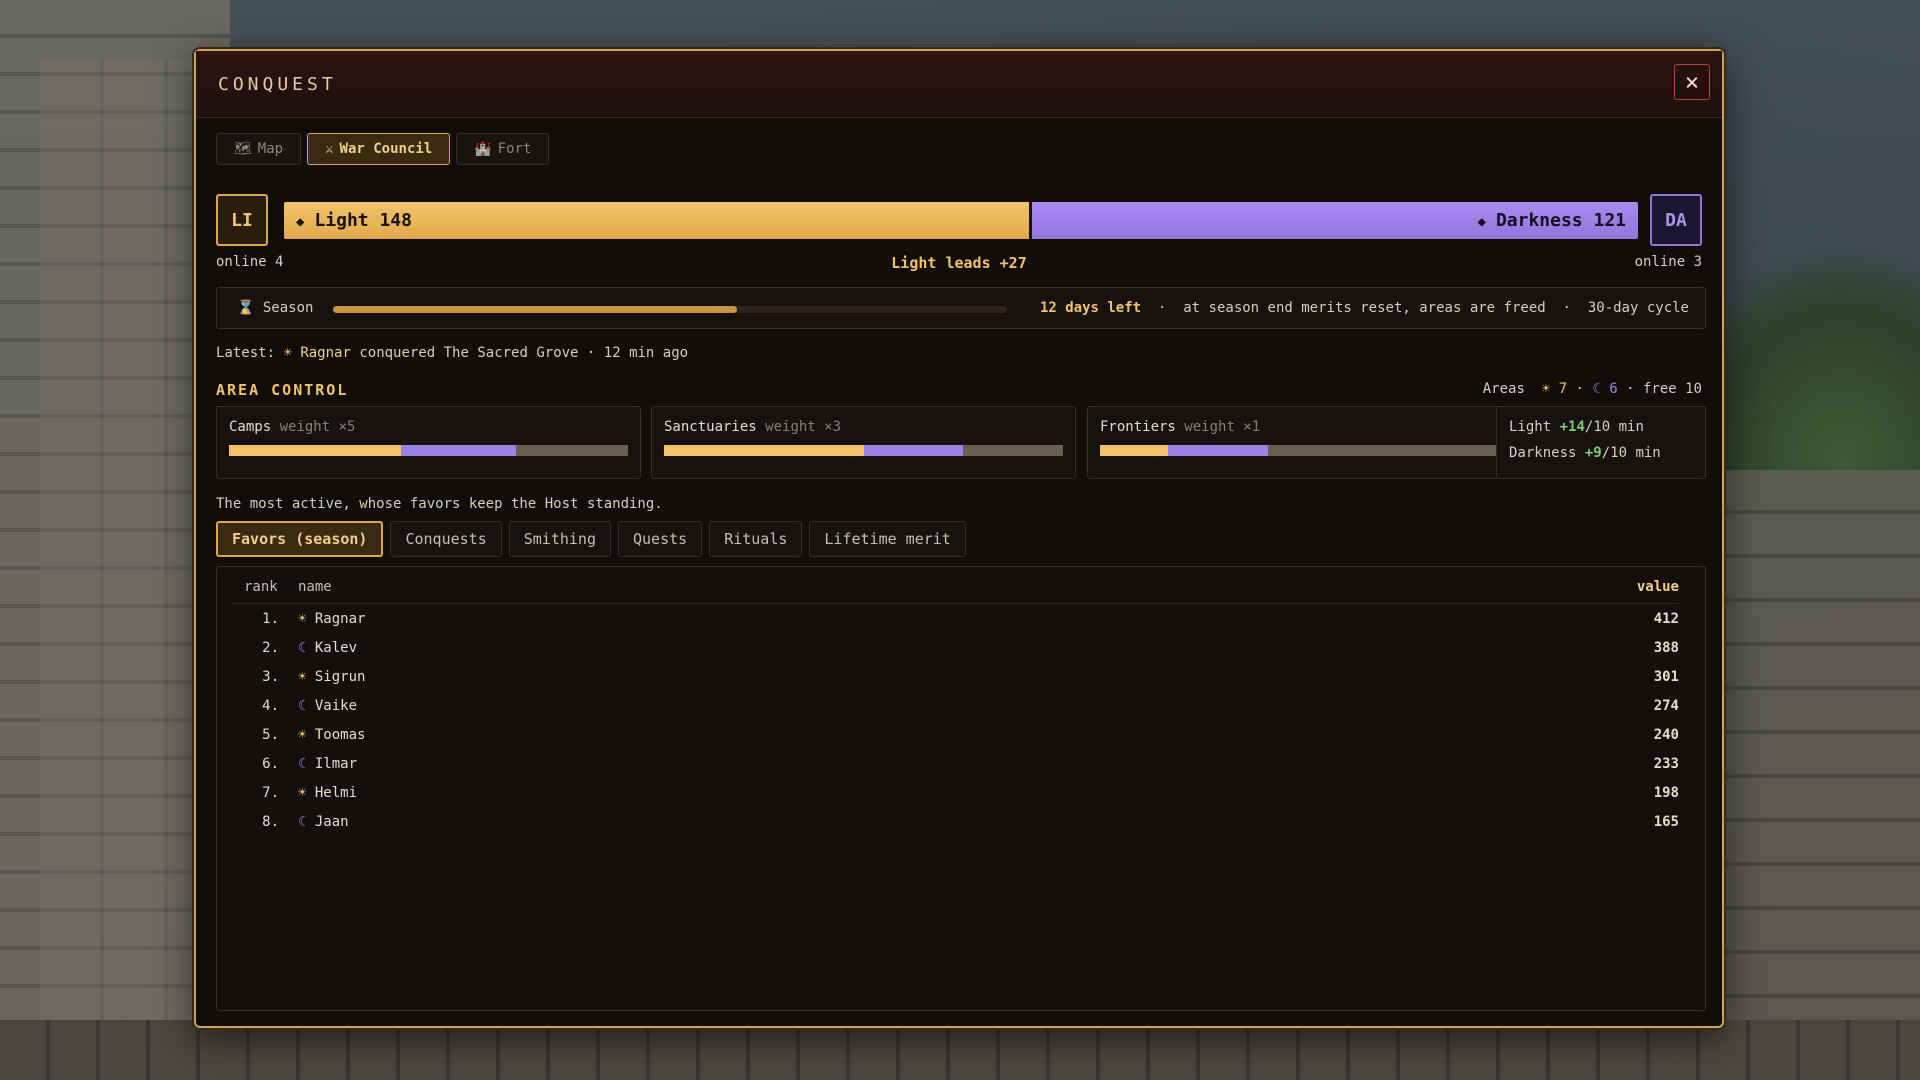 Image resolution: width=1920 pixels, height=1080 pixels. Describe the element at coordinates (250, 427) in the screenshot. I see `area-name: Camps` at that location.